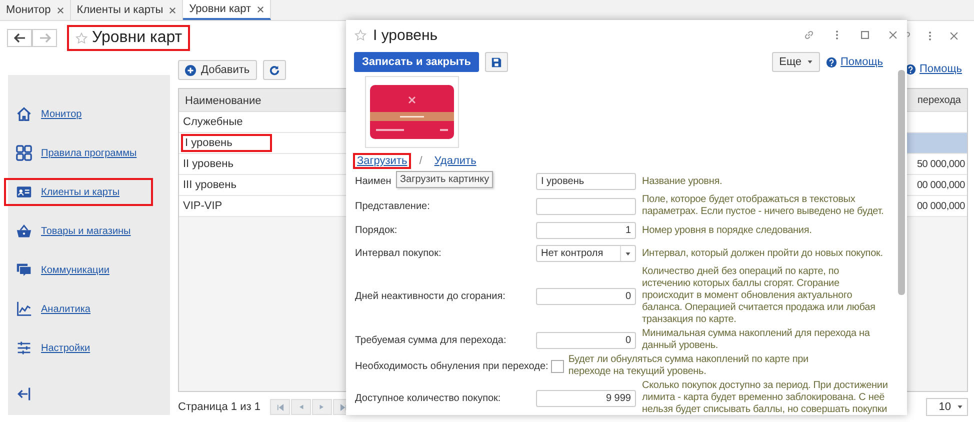 This screenshot has height=422, width=974. I want to click on table-cell: III уровень, so click(209, 185).